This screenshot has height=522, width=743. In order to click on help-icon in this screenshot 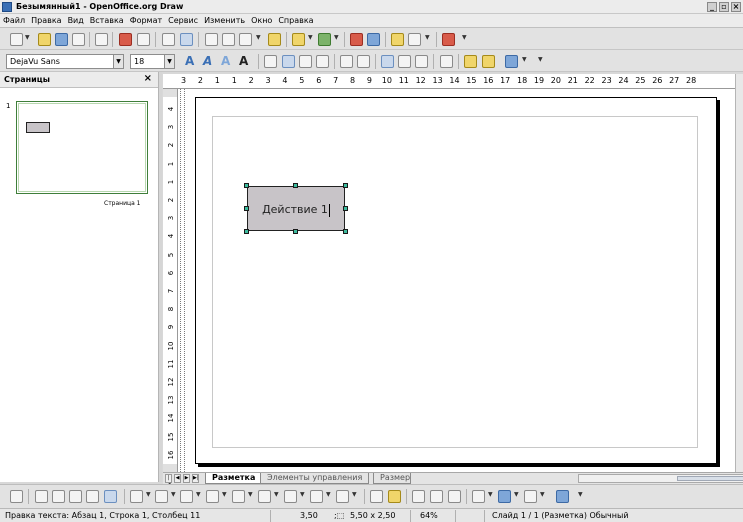, I will do `click(448, 39)`.